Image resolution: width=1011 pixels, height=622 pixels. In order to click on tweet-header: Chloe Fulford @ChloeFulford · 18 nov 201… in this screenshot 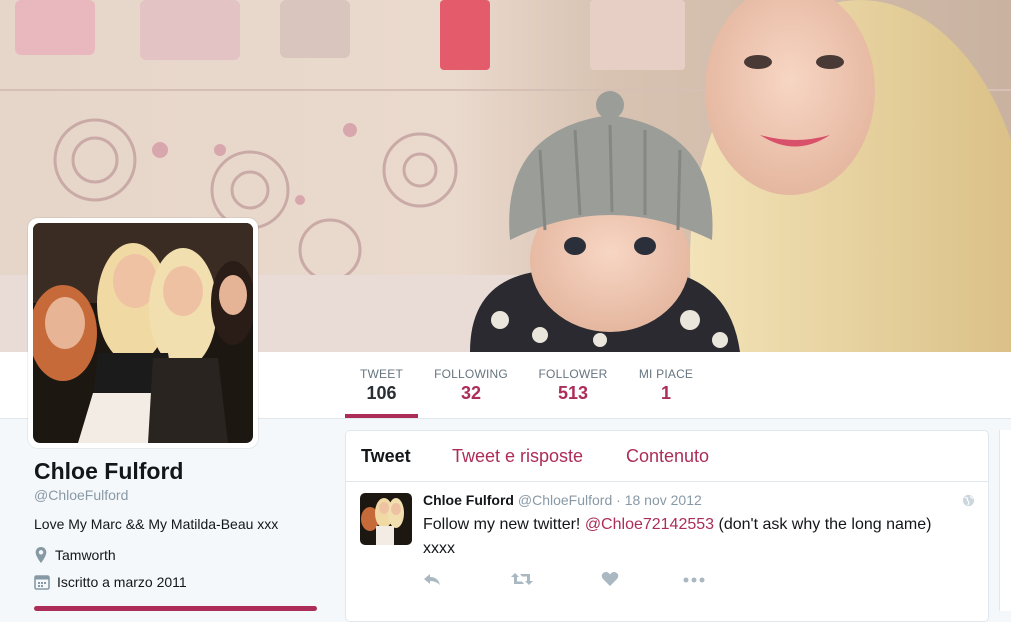, I will do `click(562, 500)`.